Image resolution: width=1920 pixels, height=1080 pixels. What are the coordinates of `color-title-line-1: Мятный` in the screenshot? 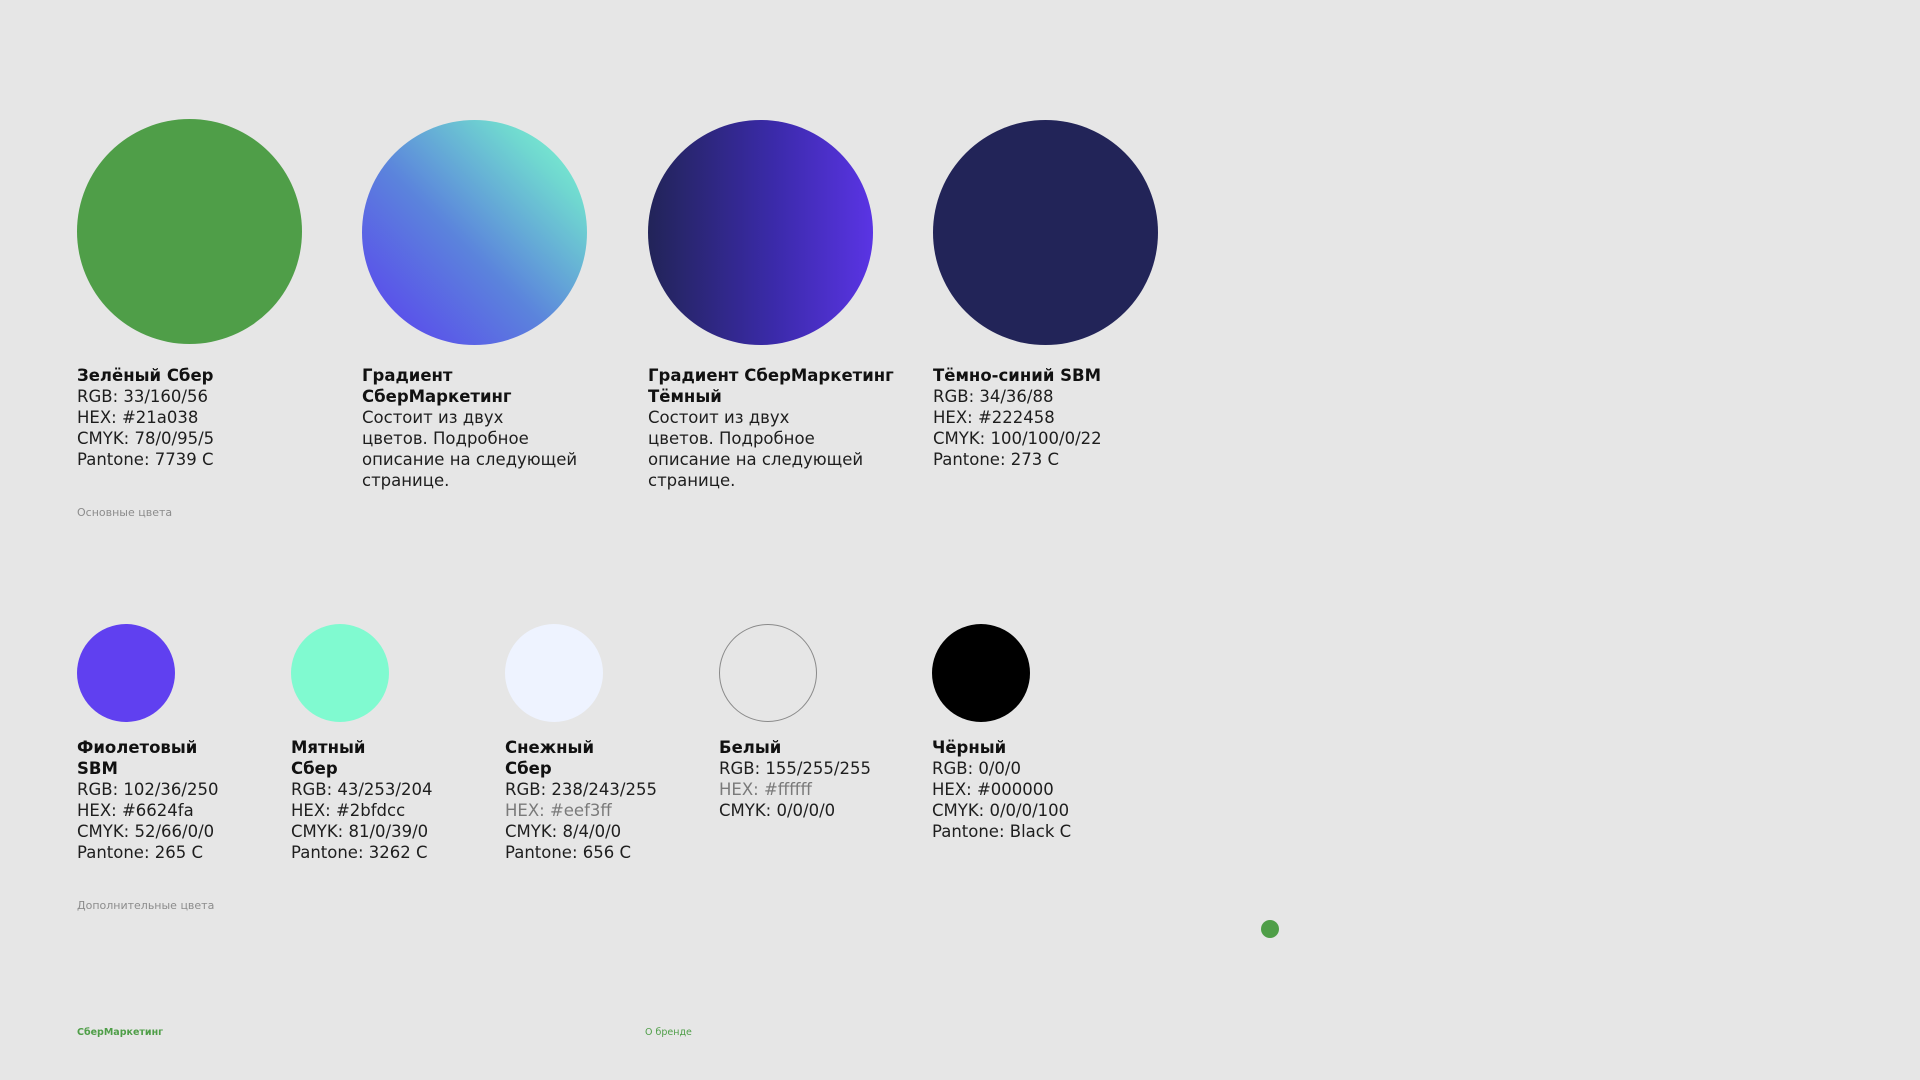 It's located at (328, 747).